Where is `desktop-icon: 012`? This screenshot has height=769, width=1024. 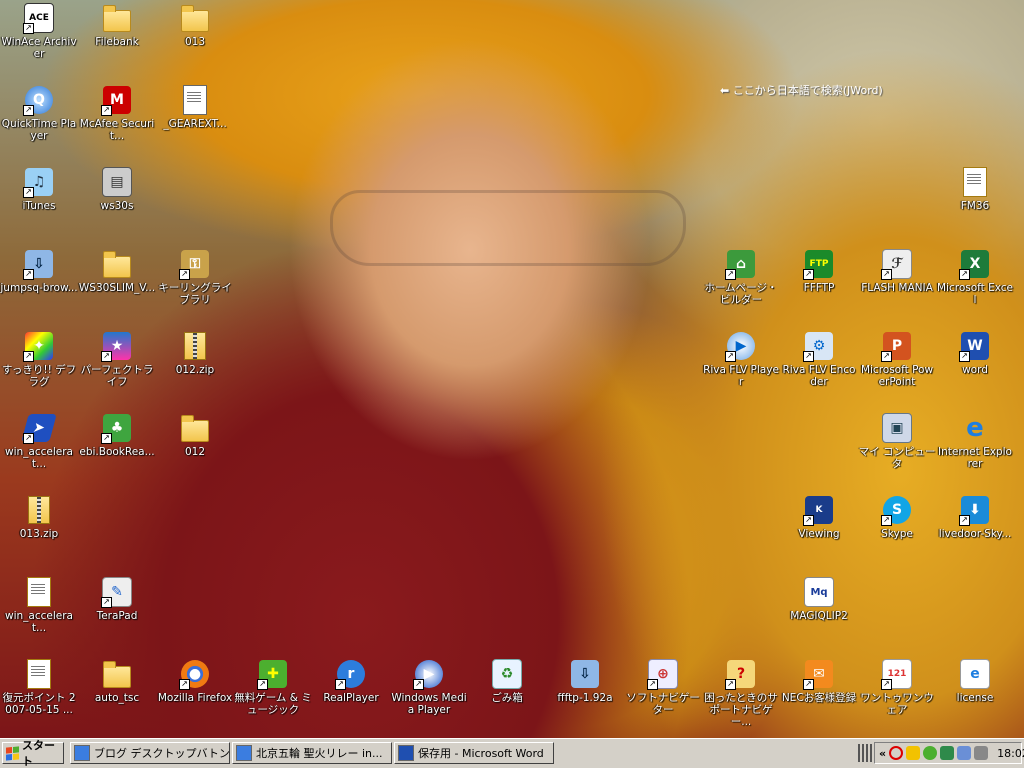
desktop-icon: 012 is located at coordinates (195, 435).